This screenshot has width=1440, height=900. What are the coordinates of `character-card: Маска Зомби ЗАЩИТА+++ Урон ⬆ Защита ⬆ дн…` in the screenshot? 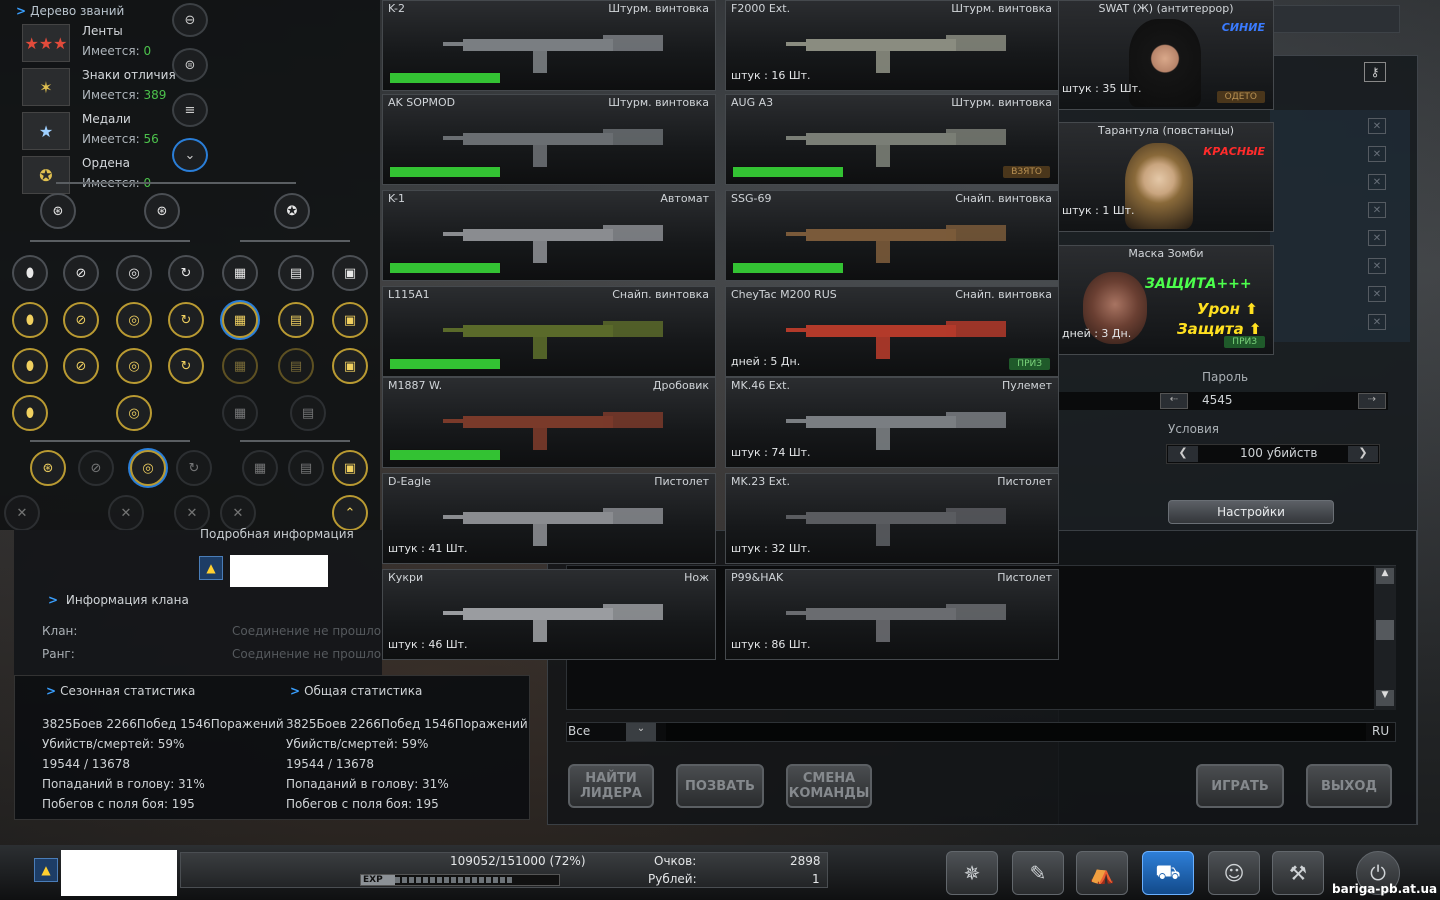 It's located at (1166, 300).